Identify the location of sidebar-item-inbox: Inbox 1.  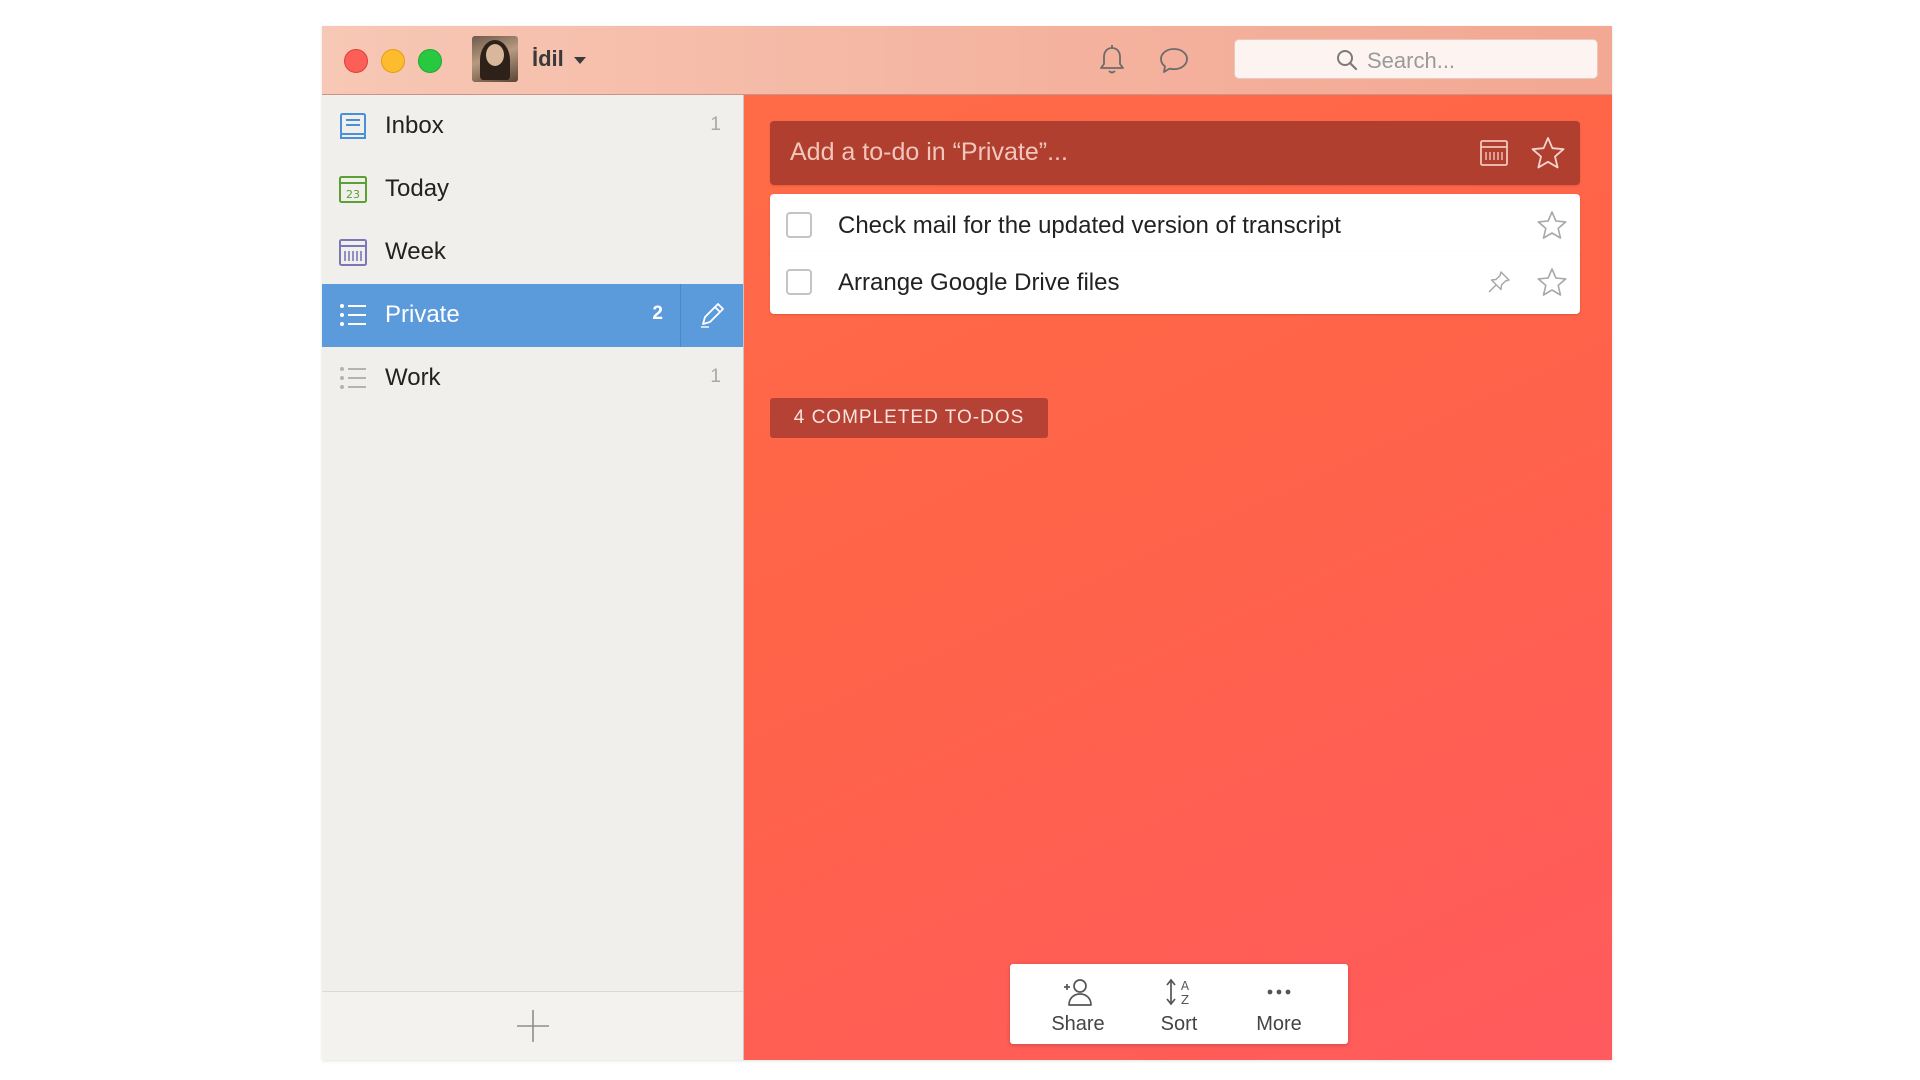
(532, 126).